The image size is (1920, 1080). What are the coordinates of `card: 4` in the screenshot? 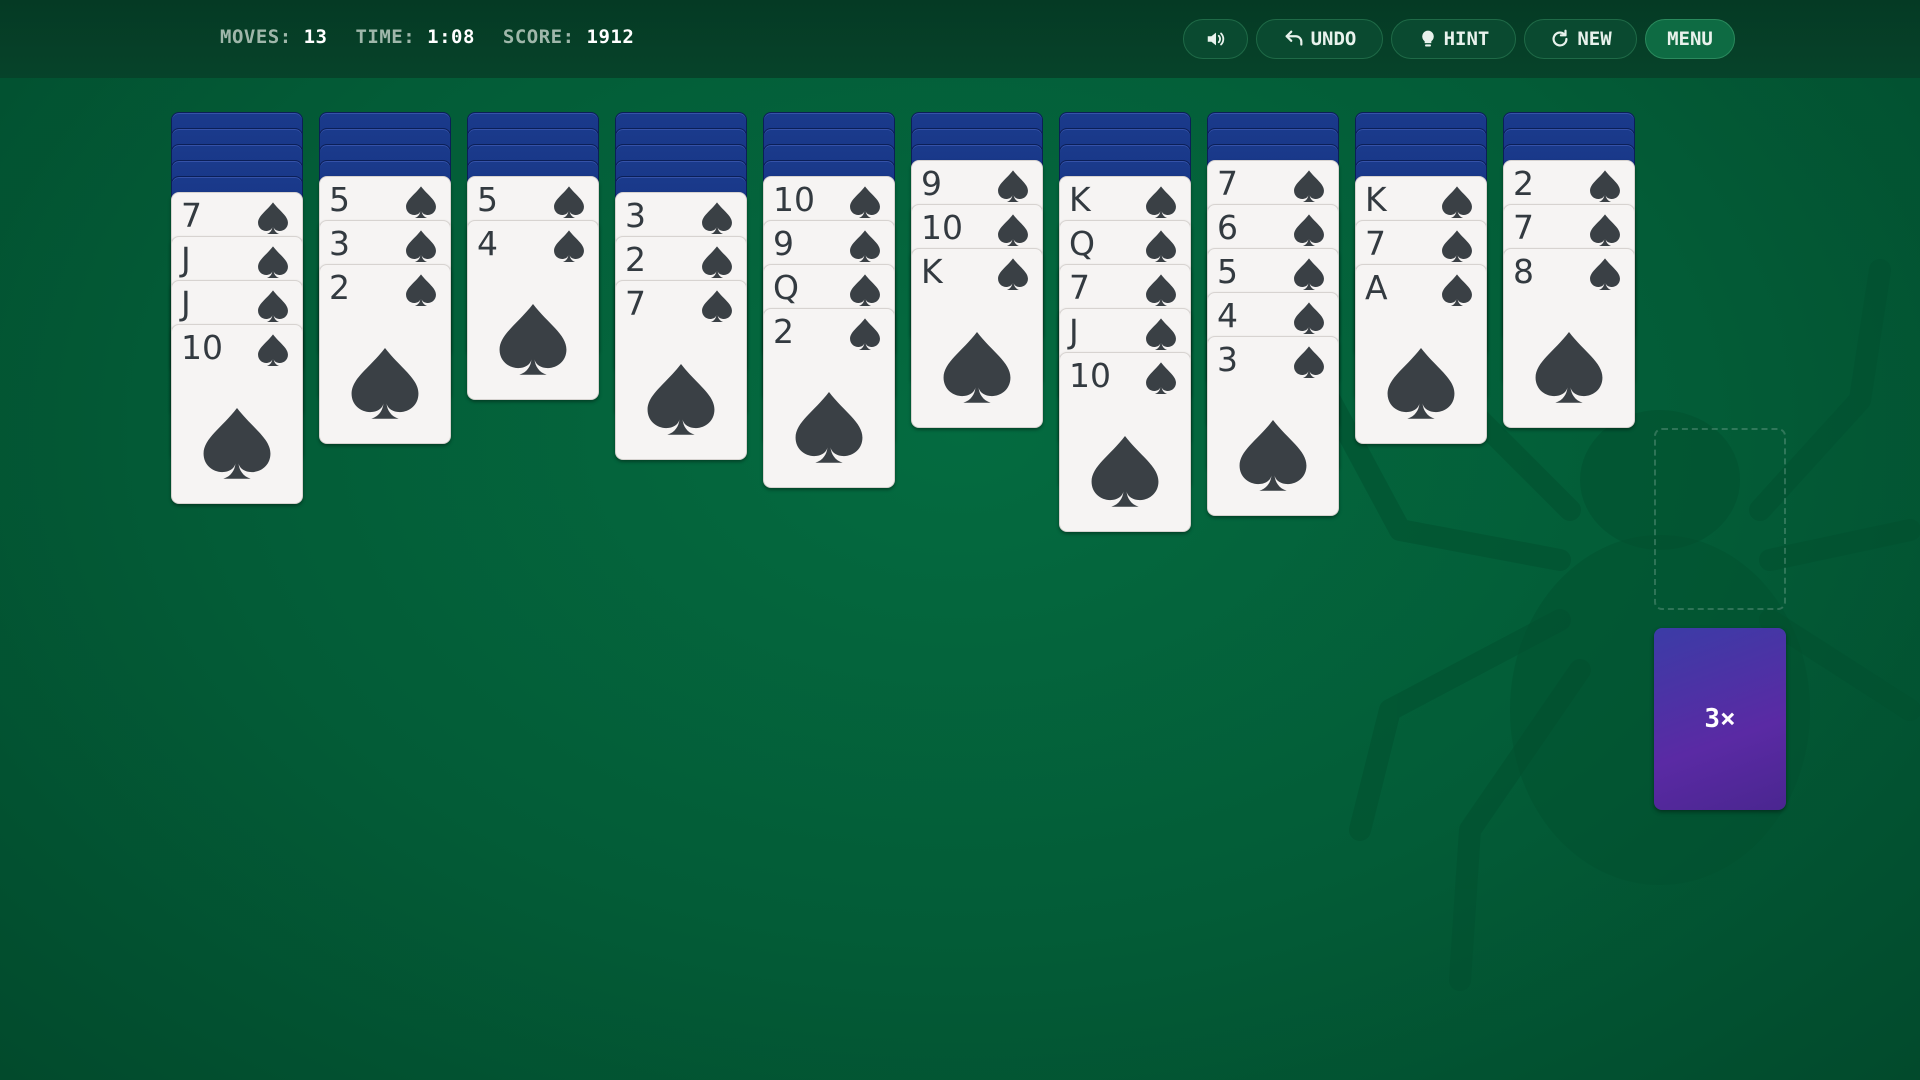 It's located at (533, 310).